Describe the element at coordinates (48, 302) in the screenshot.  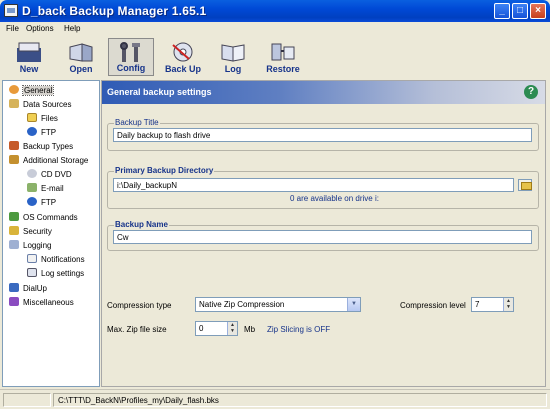
I see `tree-label: Miscellaneous` at that location.